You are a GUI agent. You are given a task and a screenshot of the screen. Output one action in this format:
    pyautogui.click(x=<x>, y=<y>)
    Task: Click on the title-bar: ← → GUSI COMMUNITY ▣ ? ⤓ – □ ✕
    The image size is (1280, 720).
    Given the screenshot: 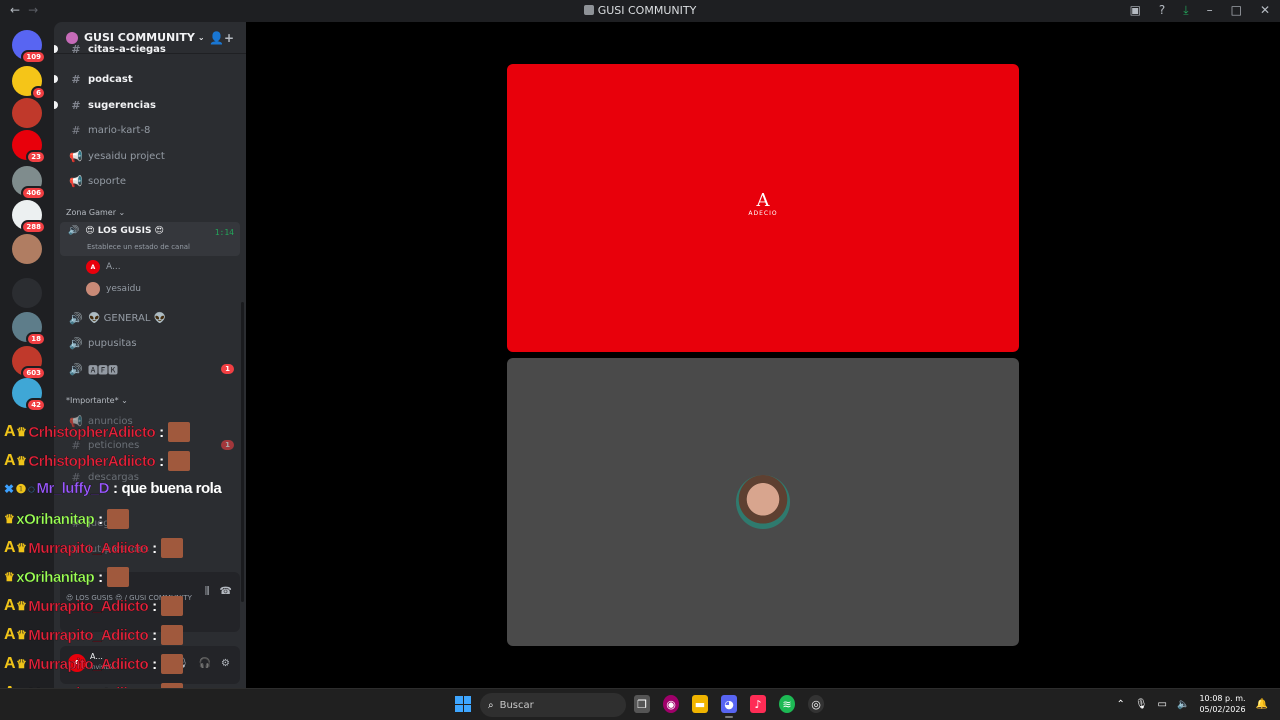 What is the action you would take?
    pyautogui.click(x=640, y=11)
    